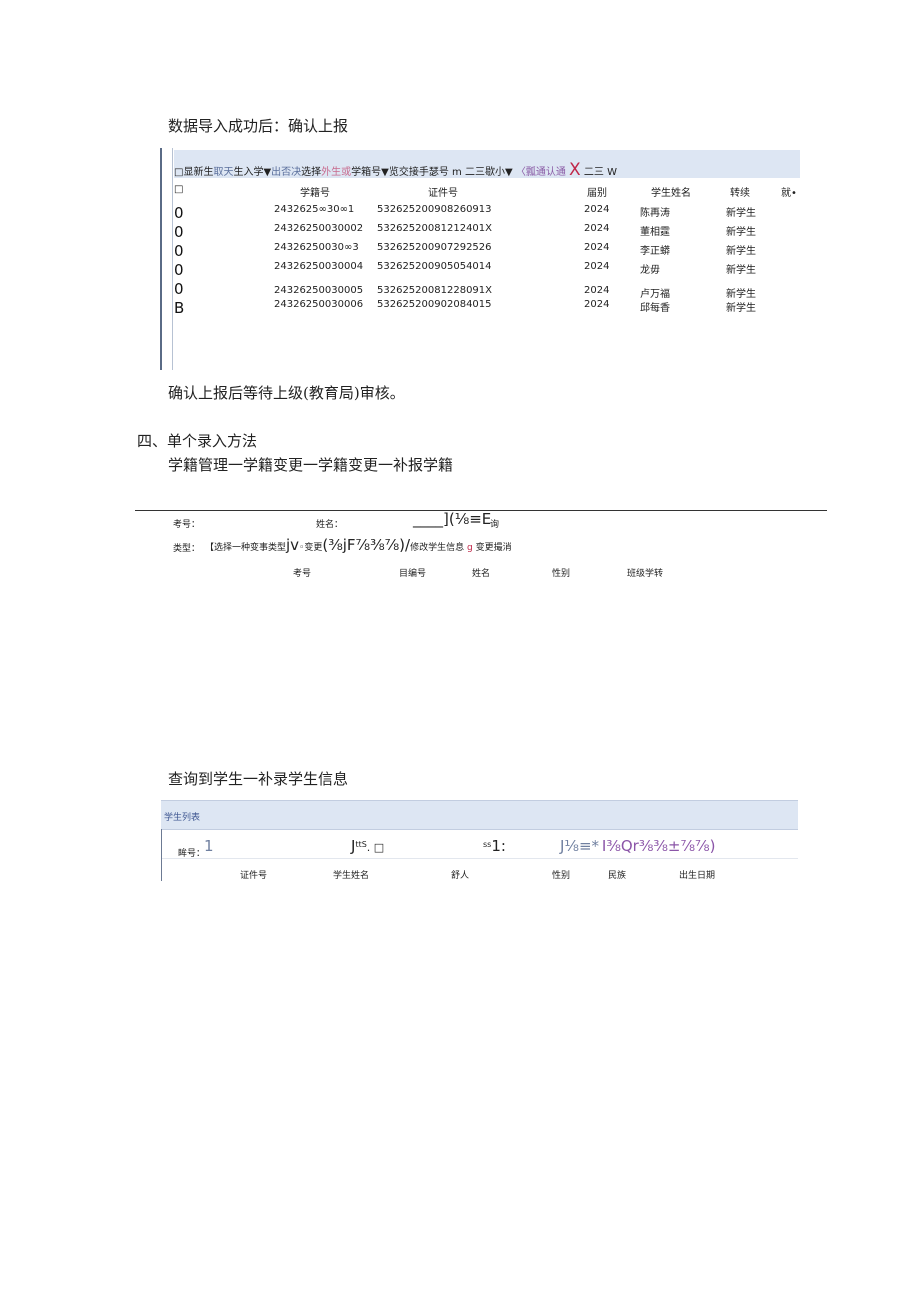 This screenshot has height=1301, width=920. What do you see at coordinates (361, 844) in the screenshot?
I see `name-field-sup: ttS` at bounding box center [361, 844].